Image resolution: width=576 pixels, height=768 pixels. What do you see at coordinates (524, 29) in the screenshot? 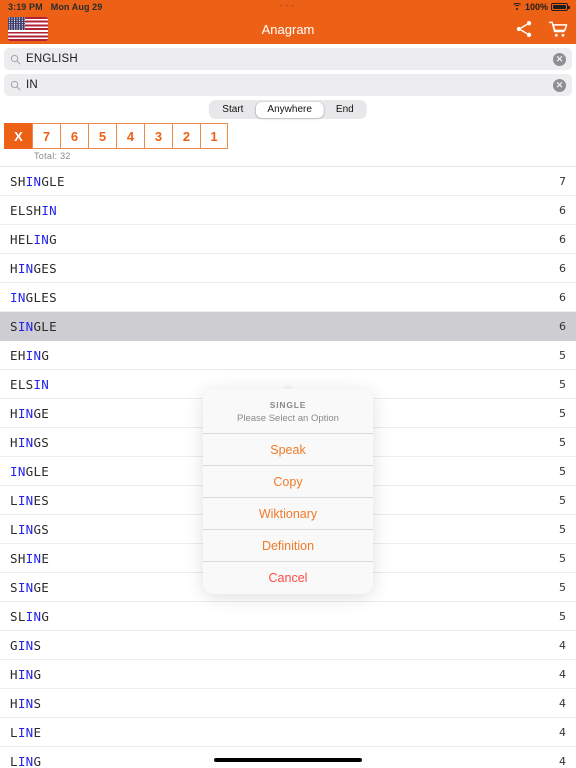
I see `share-icon` at bounding box center [524, 29].